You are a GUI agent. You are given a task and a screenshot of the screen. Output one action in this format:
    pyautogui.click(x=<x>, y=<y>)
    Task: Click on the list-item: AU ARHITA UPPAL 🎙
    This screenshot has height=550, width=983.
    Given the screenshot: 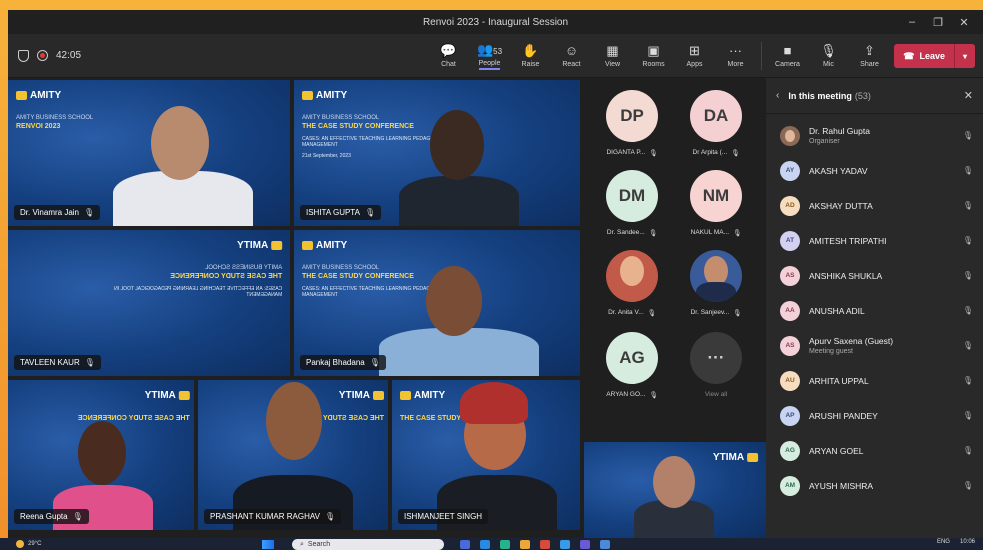 What is the action you would take?
    pyautogui.click(x=874, y=380)
    